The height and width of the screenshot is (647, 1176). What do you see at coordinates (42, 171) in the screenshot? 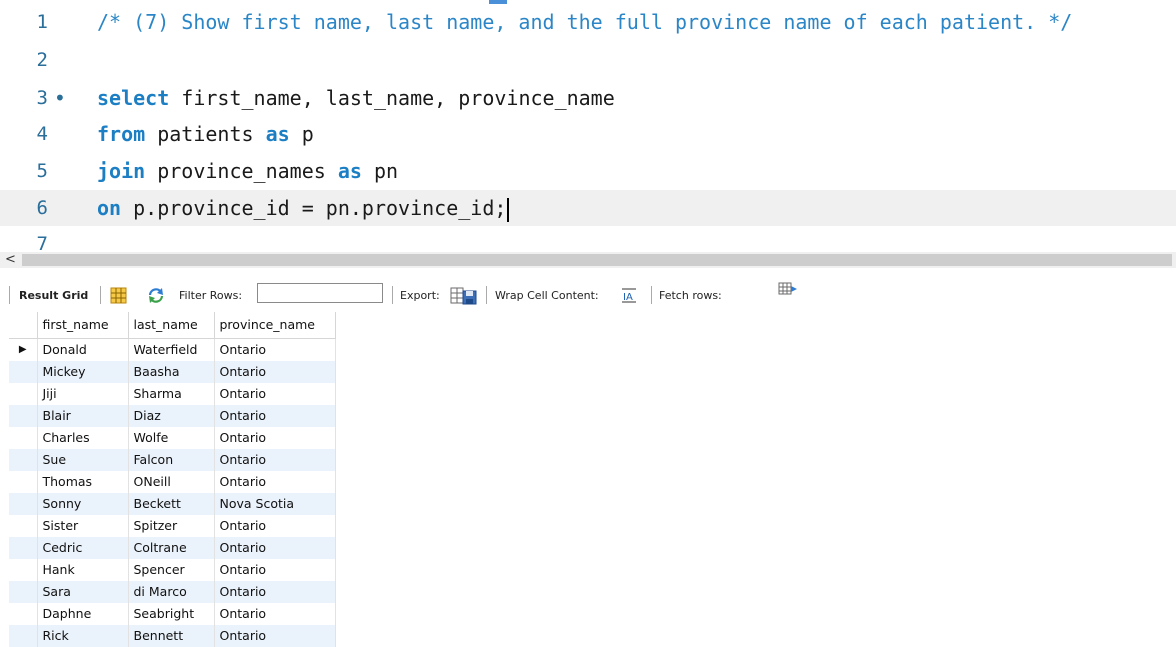
I see `line-number: 5` at bounding box center [42, 171].